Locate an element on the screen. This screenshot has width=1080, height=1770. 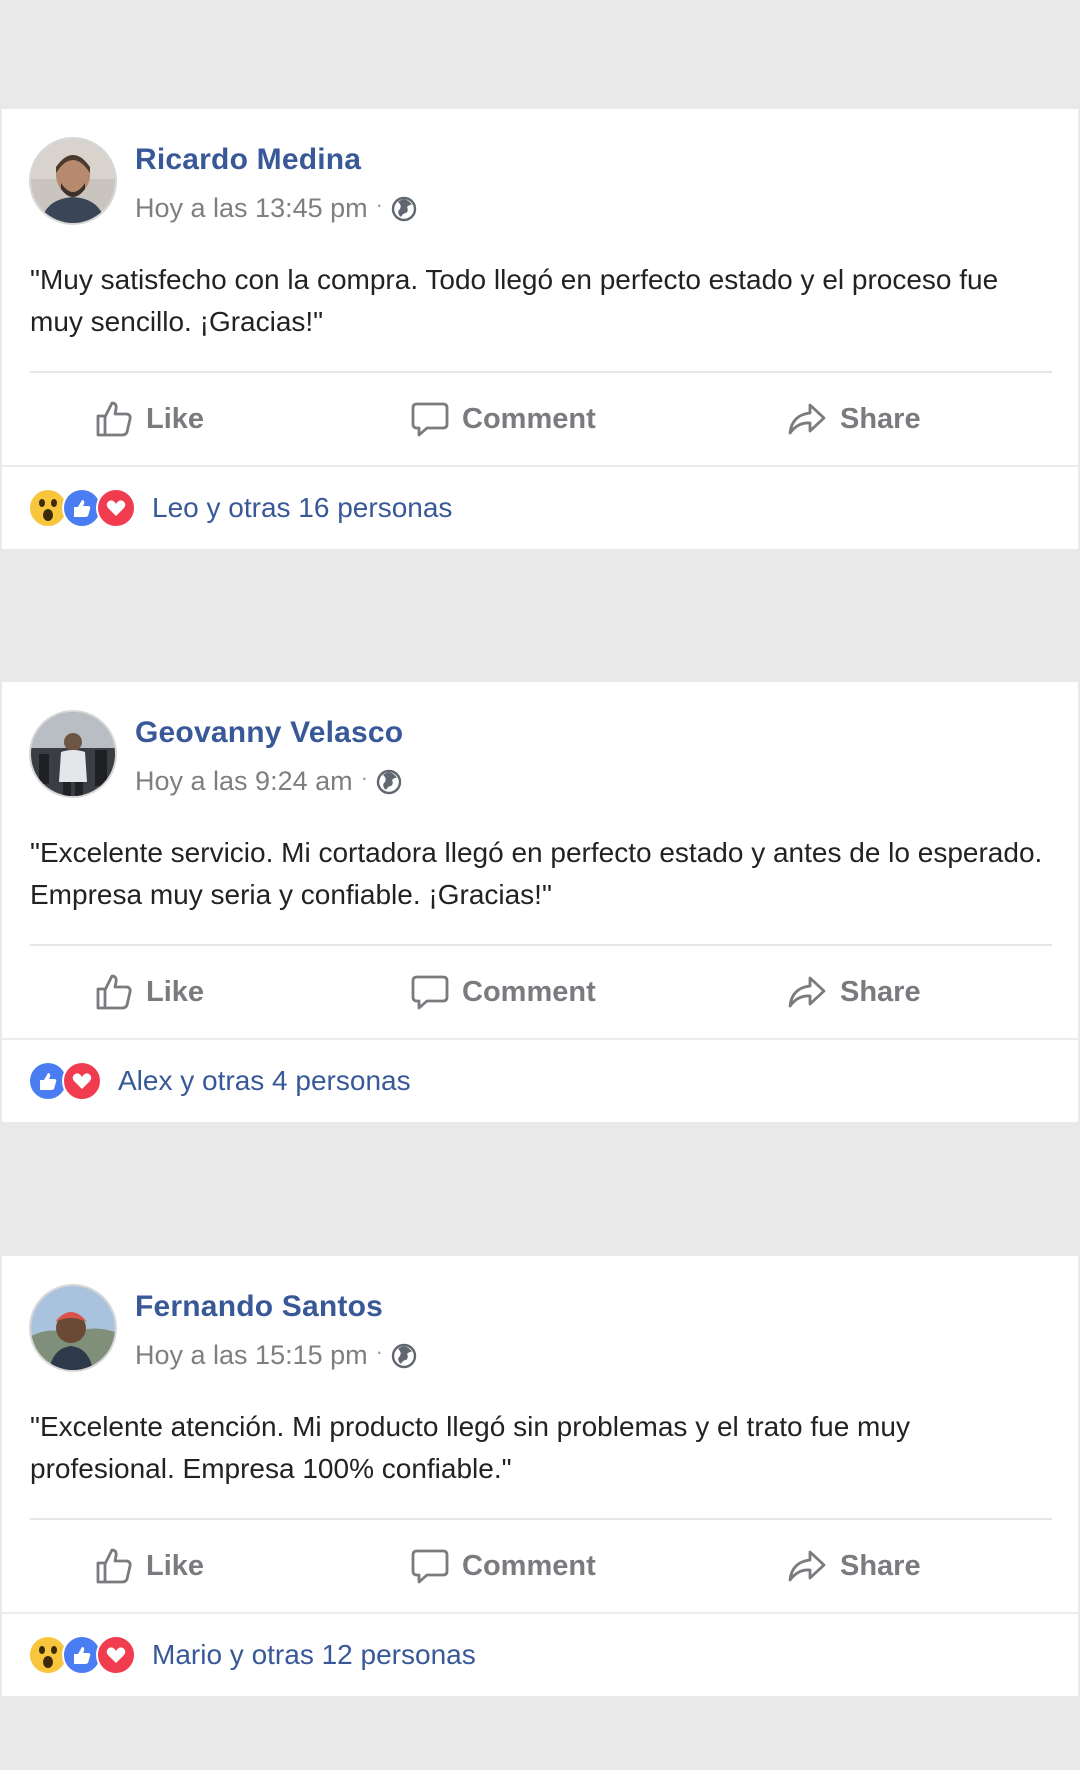
post-meta: Hoy a las 9:24 am · is located at coordinates (268, 780).